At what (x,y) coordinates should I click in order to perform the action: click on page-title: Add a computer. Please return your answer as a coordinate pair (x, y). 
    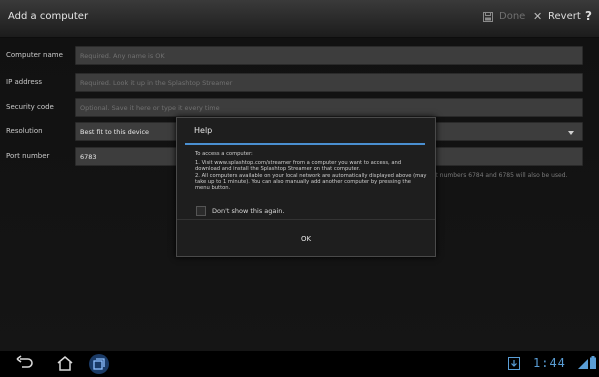
    Looking at the image, I should click on (48, 16).